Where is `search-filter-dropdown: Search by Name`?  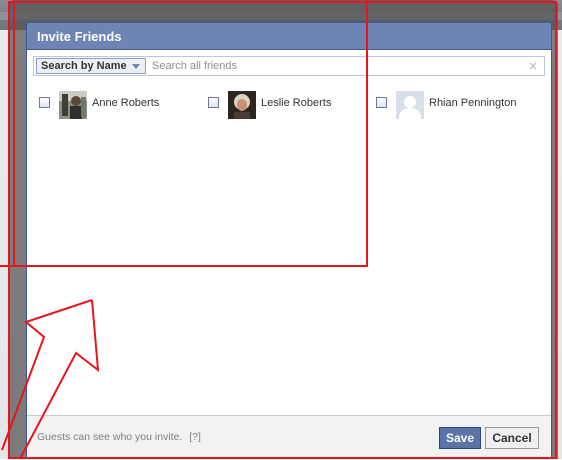
search-filter-dropdown: Search by Name is located at coordinates (91, 66).